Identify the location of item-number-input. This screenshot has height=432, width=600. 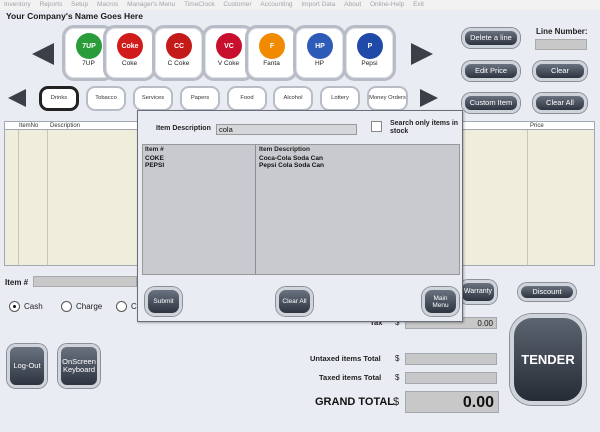
(85, 281).